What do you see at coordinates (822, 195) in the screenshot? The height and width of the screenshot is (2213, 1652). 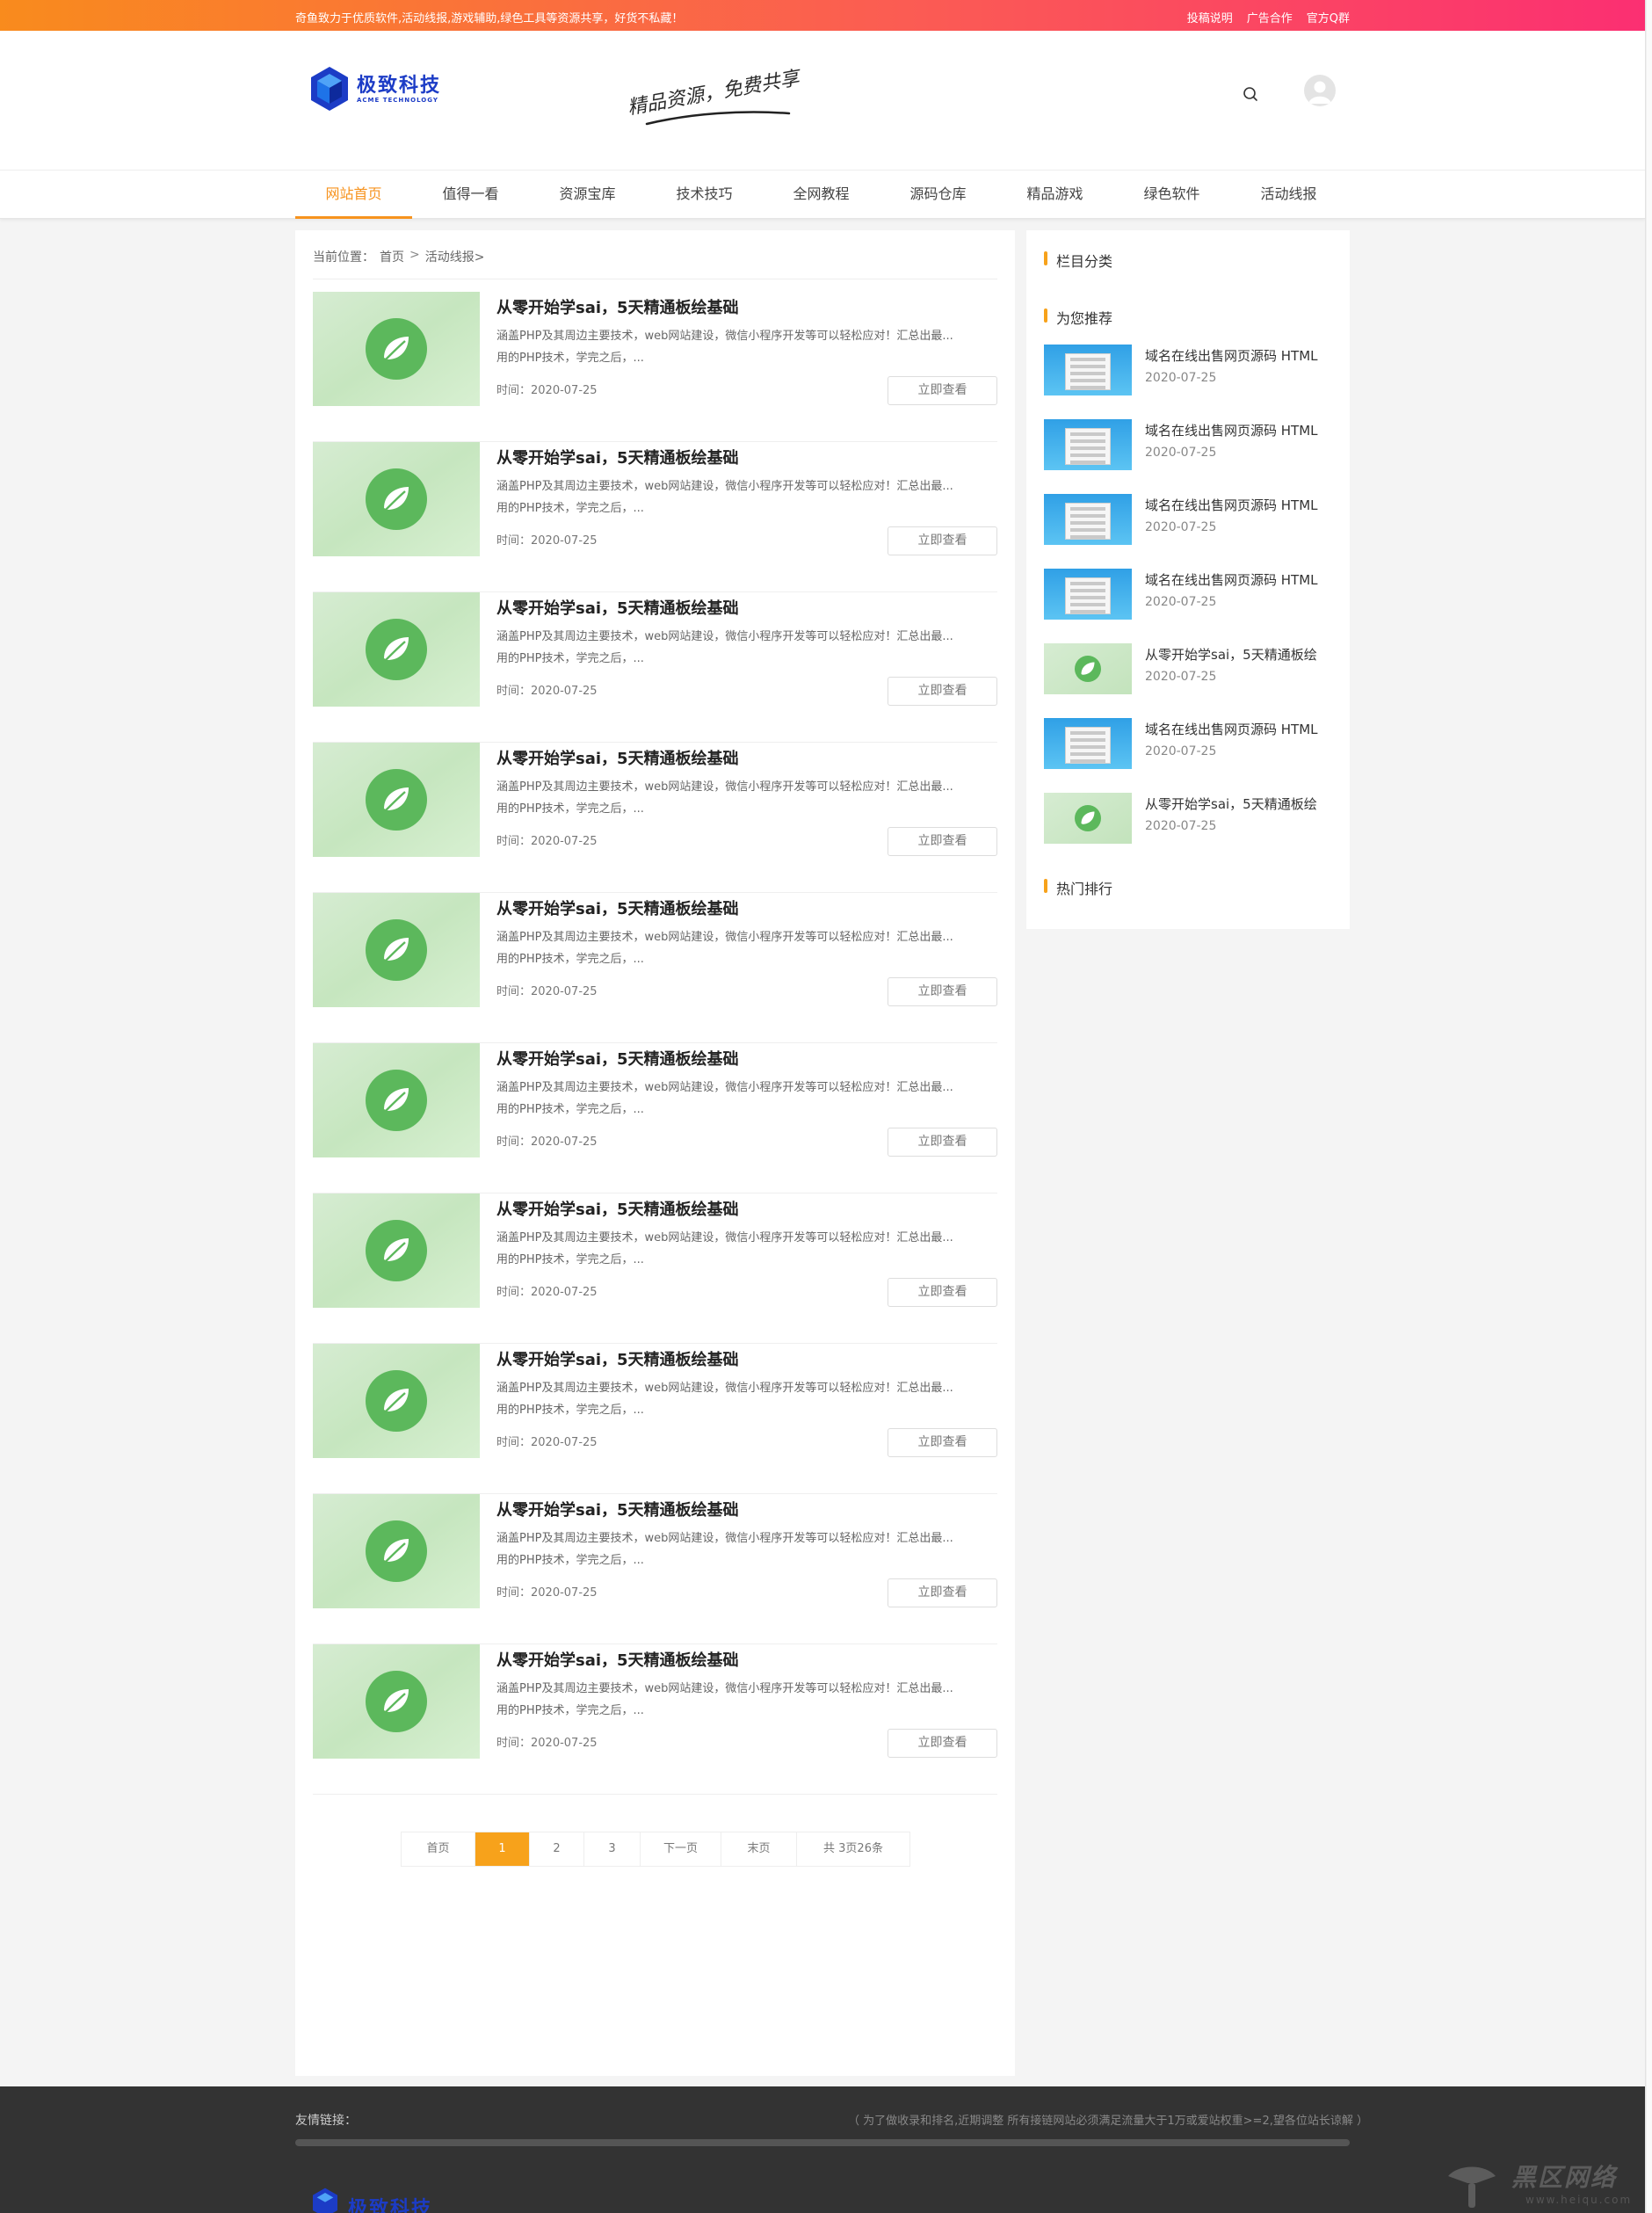 I see `nav-item-4: 全网教程` at bounding box center [822, 195].